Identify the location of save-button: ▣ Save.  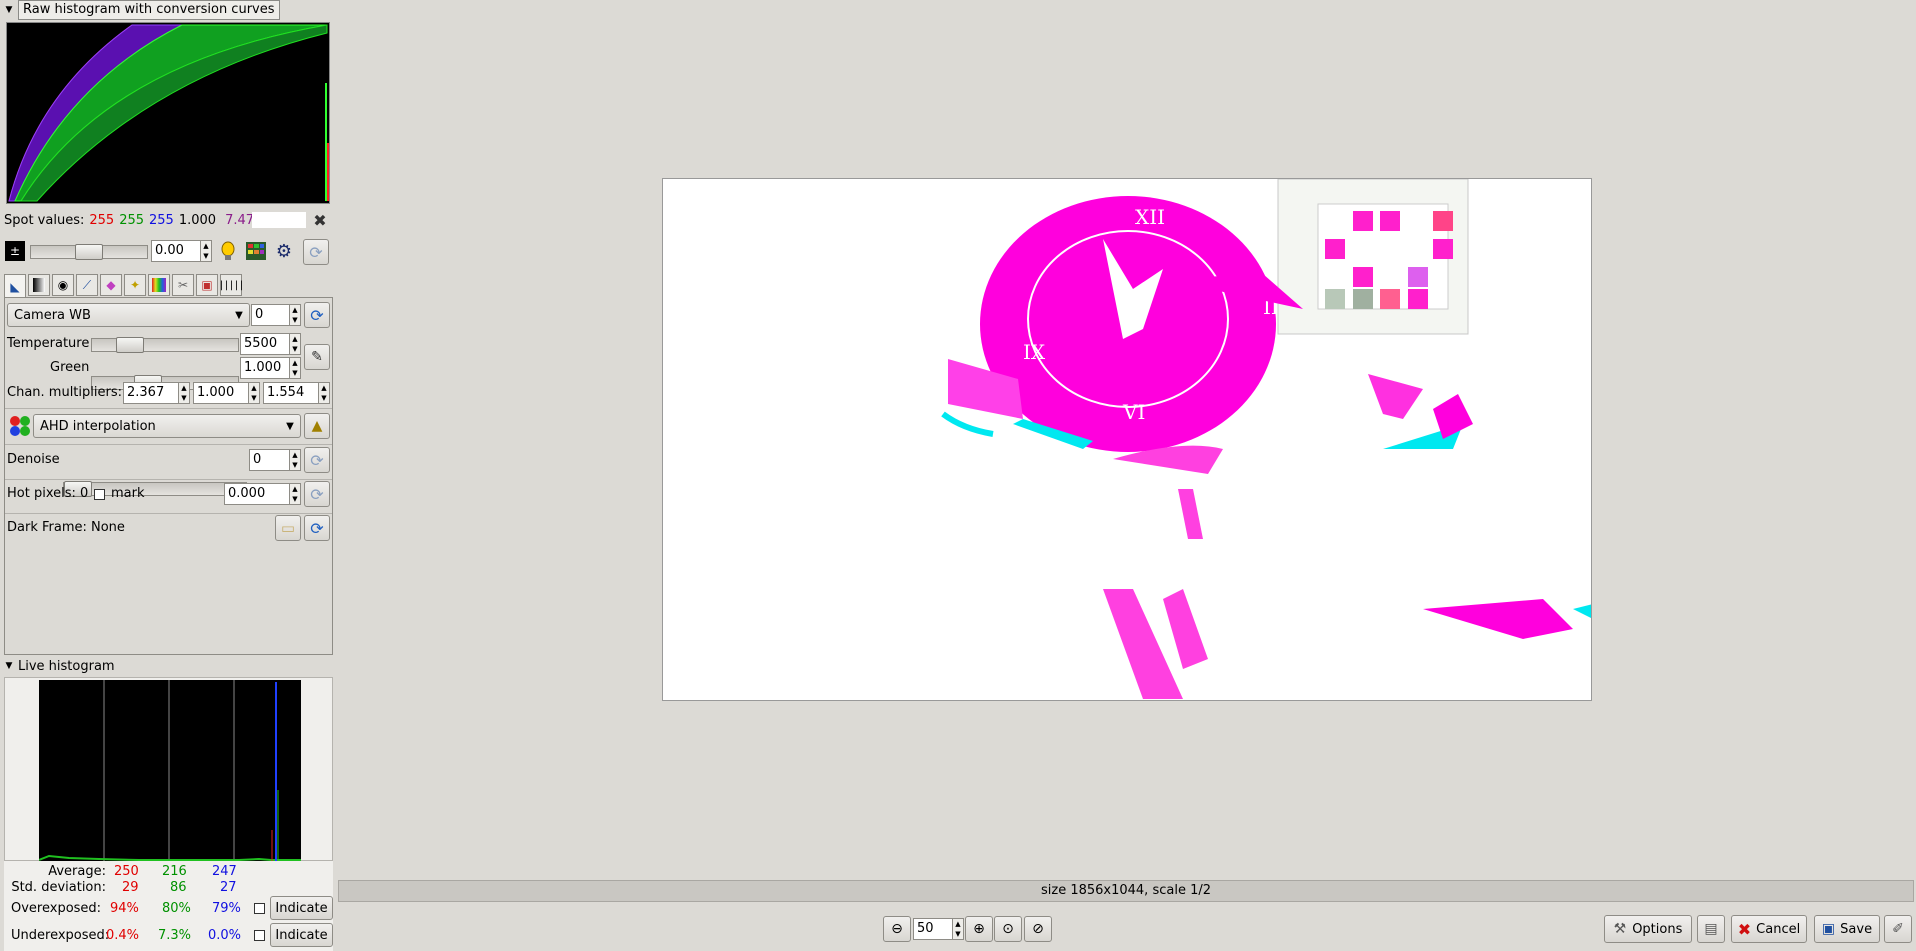
(1847, 929).